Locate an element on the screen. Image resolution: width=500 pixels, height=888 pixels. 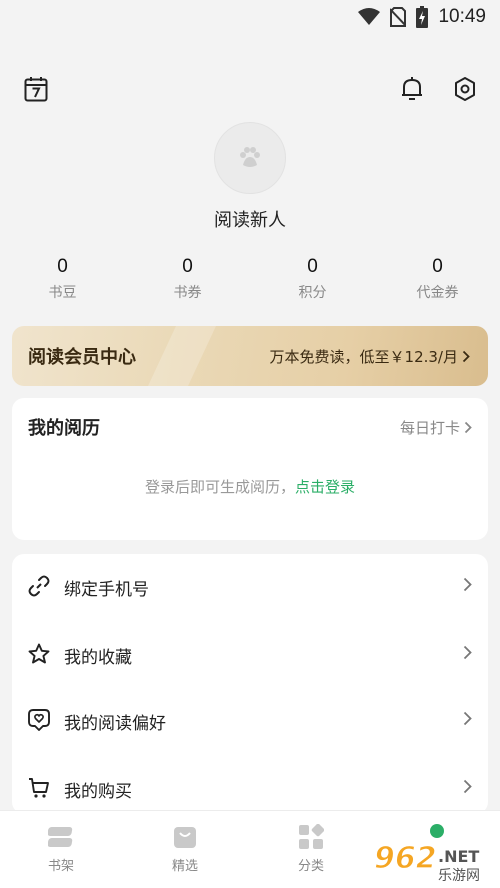
tab-profile-active-dot is located at coordinates (437, 831).